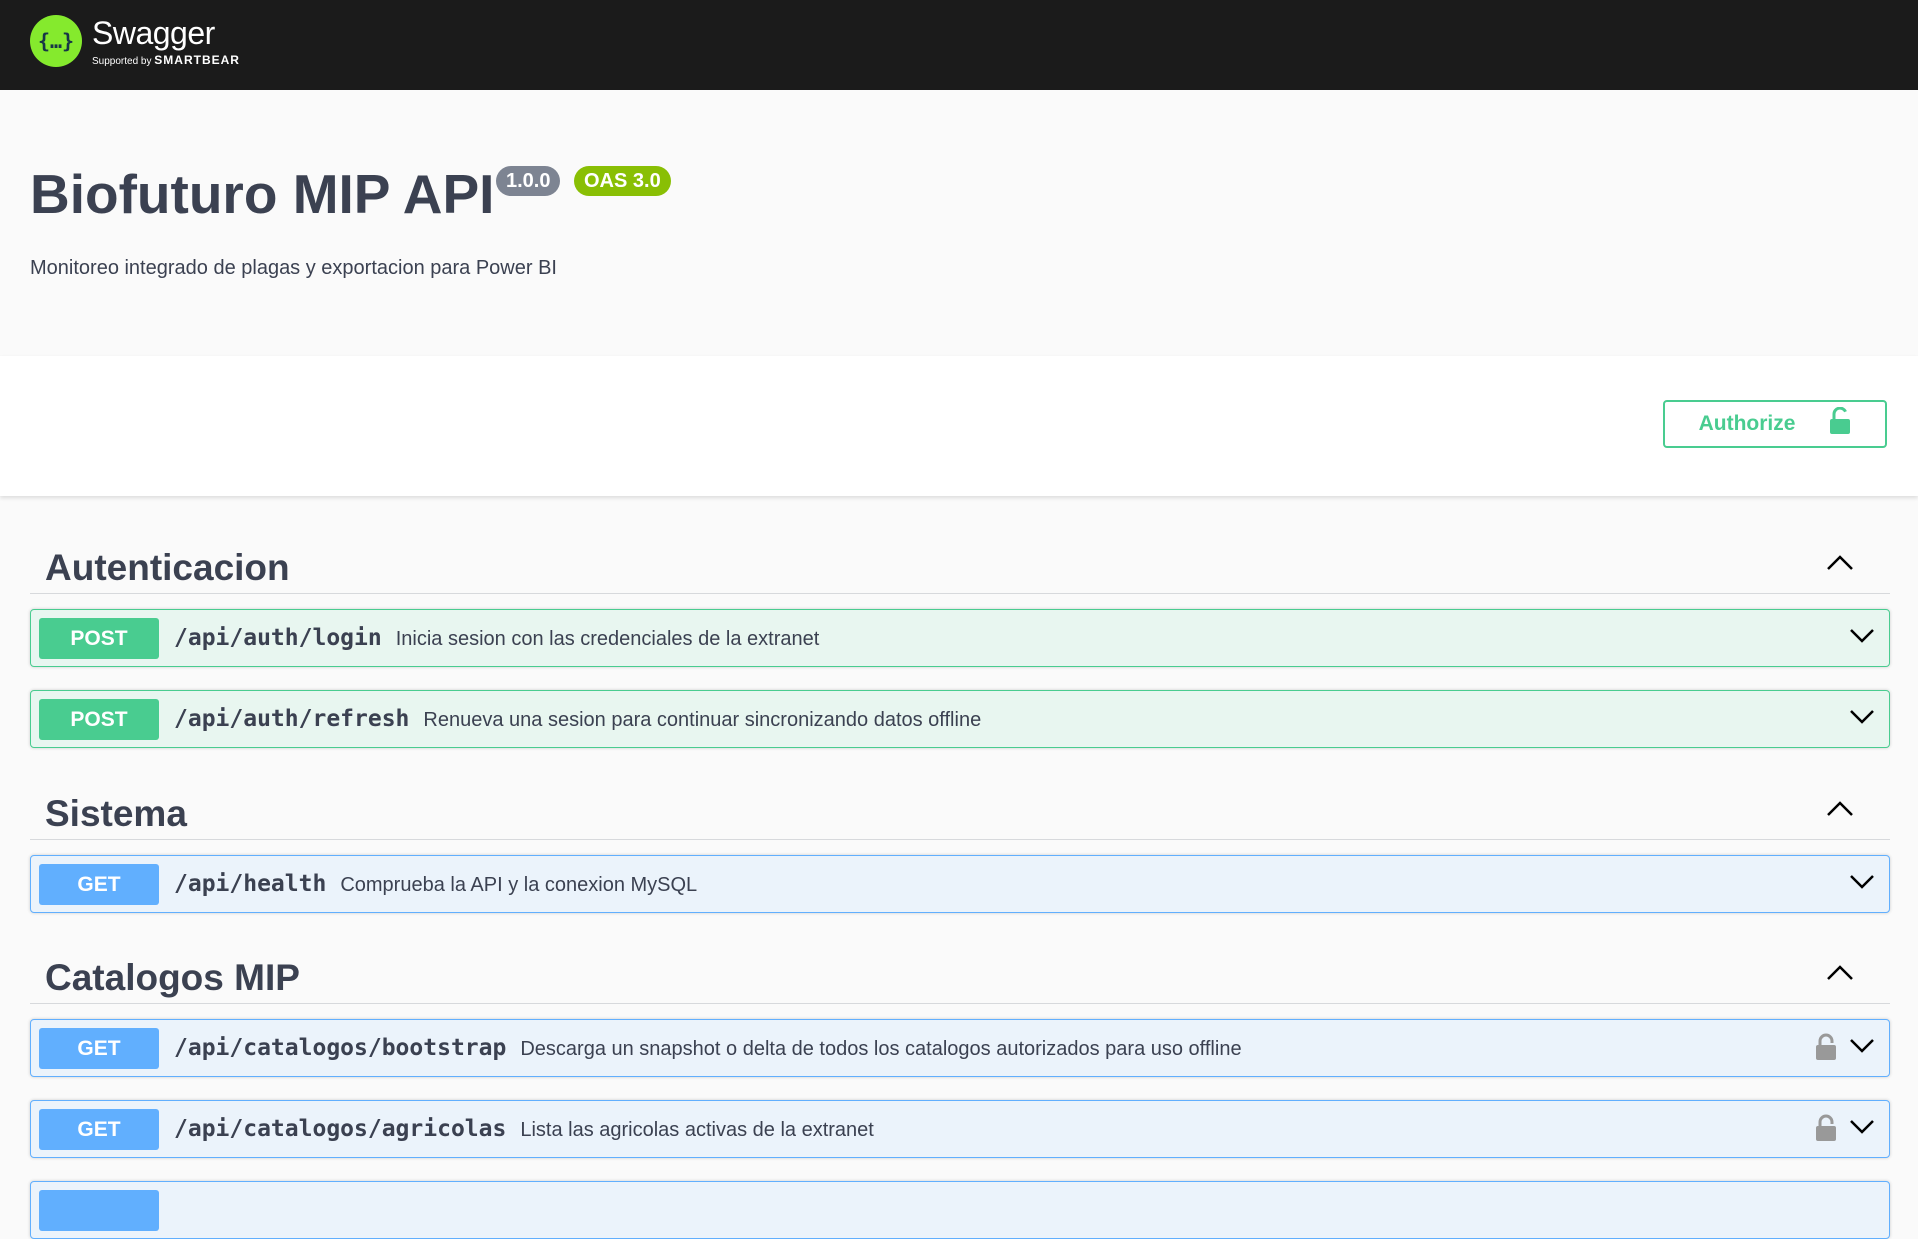 This screenshot has width=1918, height=1239. Describe the element at coordinates (116, 813) in the screenshot. I see `section-title: Sistema` at that location.